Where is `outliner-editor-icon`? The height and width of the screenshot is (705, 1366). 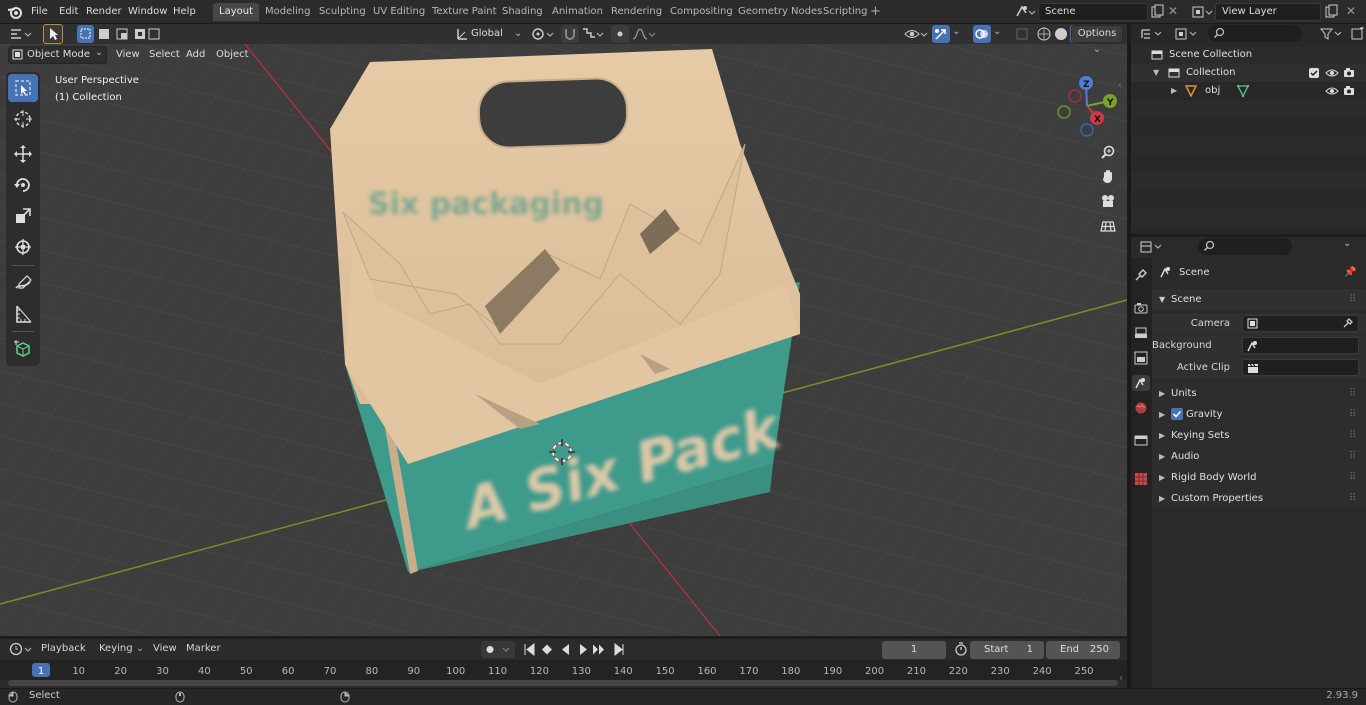
outliner-editor-icon is located at coordinates (1153, 34).